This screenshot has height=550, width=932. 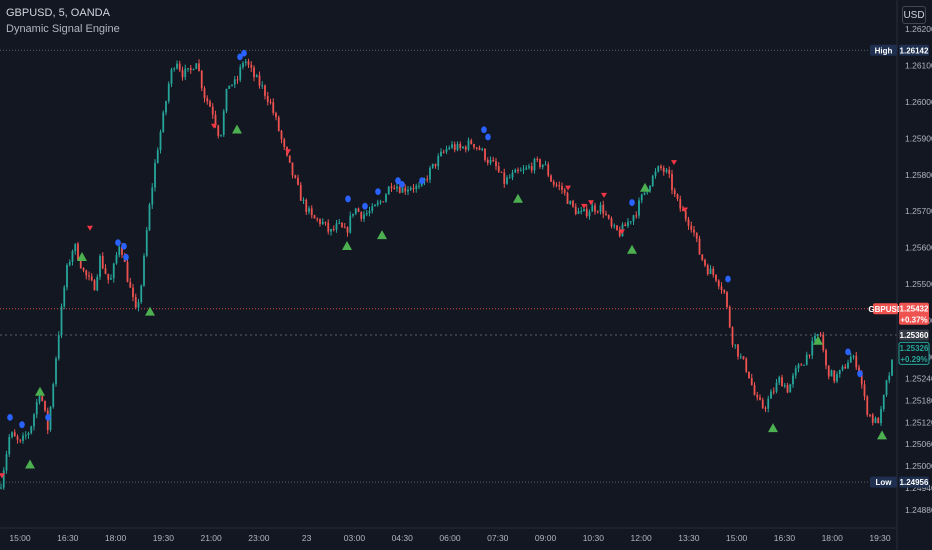 What do you see at coordinates (288, 152) in the screenshot?
I see `sell-signal-triangle` at bounding box center [288, 152].